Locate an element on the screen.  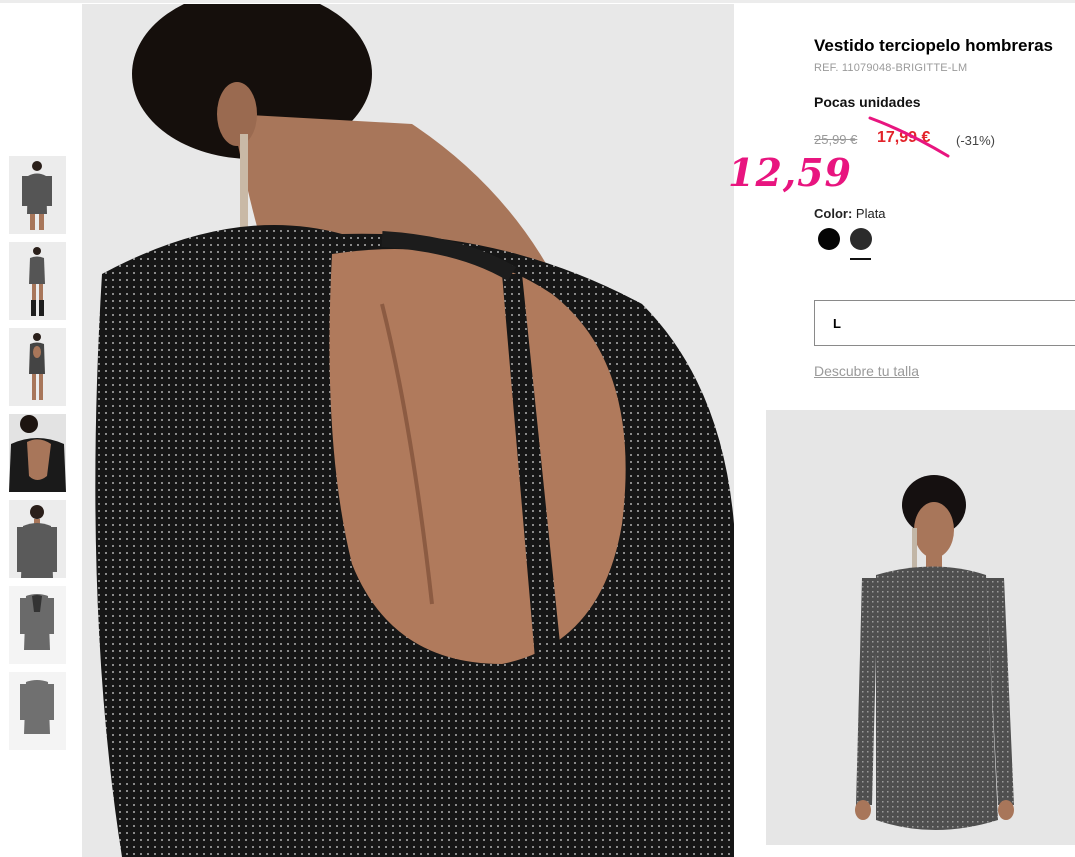
thumbnail-back-full is located at coordinates (37, 367).